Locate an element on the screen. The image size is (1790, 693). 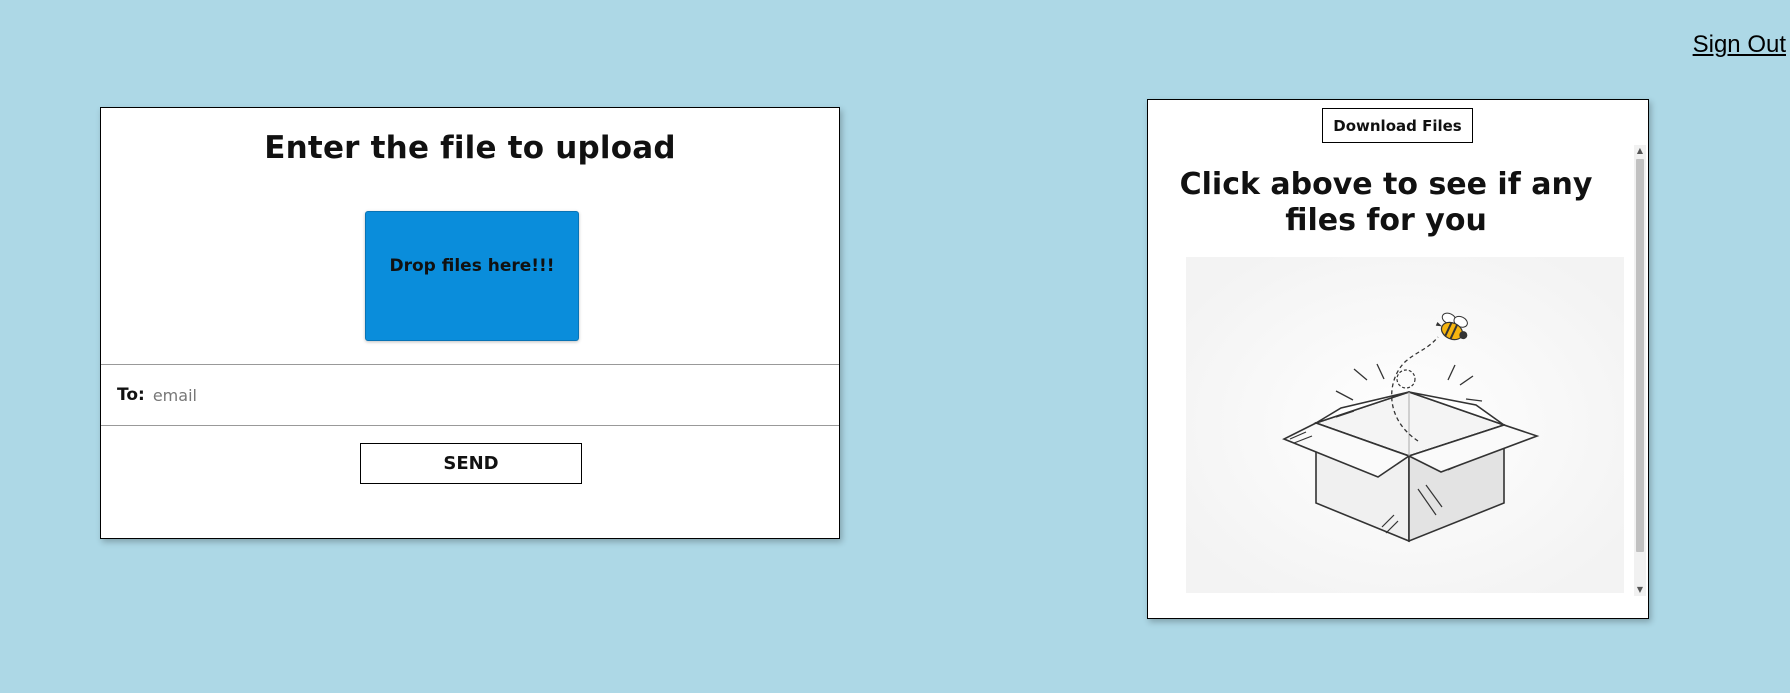
email-field is located at coordinates (432, 395).